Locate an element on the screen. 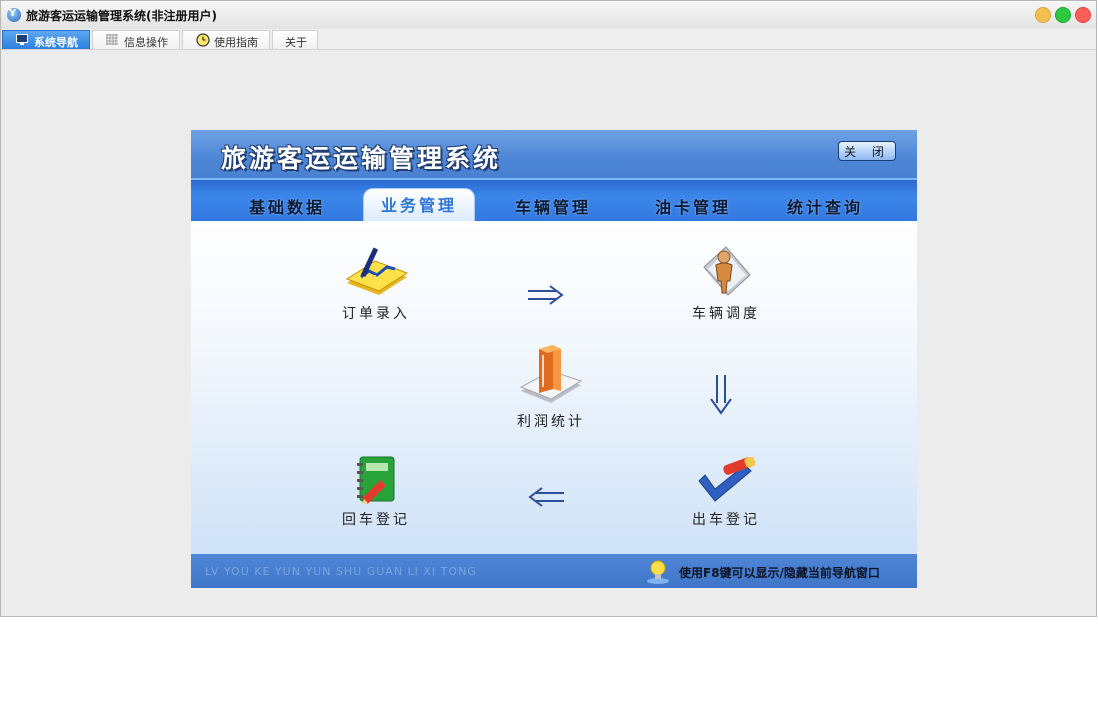 The height and width of the screenshot is (711, 1098). menu-vehicle-mgmt: 车辆管理 is located at coordinates (553, 206).